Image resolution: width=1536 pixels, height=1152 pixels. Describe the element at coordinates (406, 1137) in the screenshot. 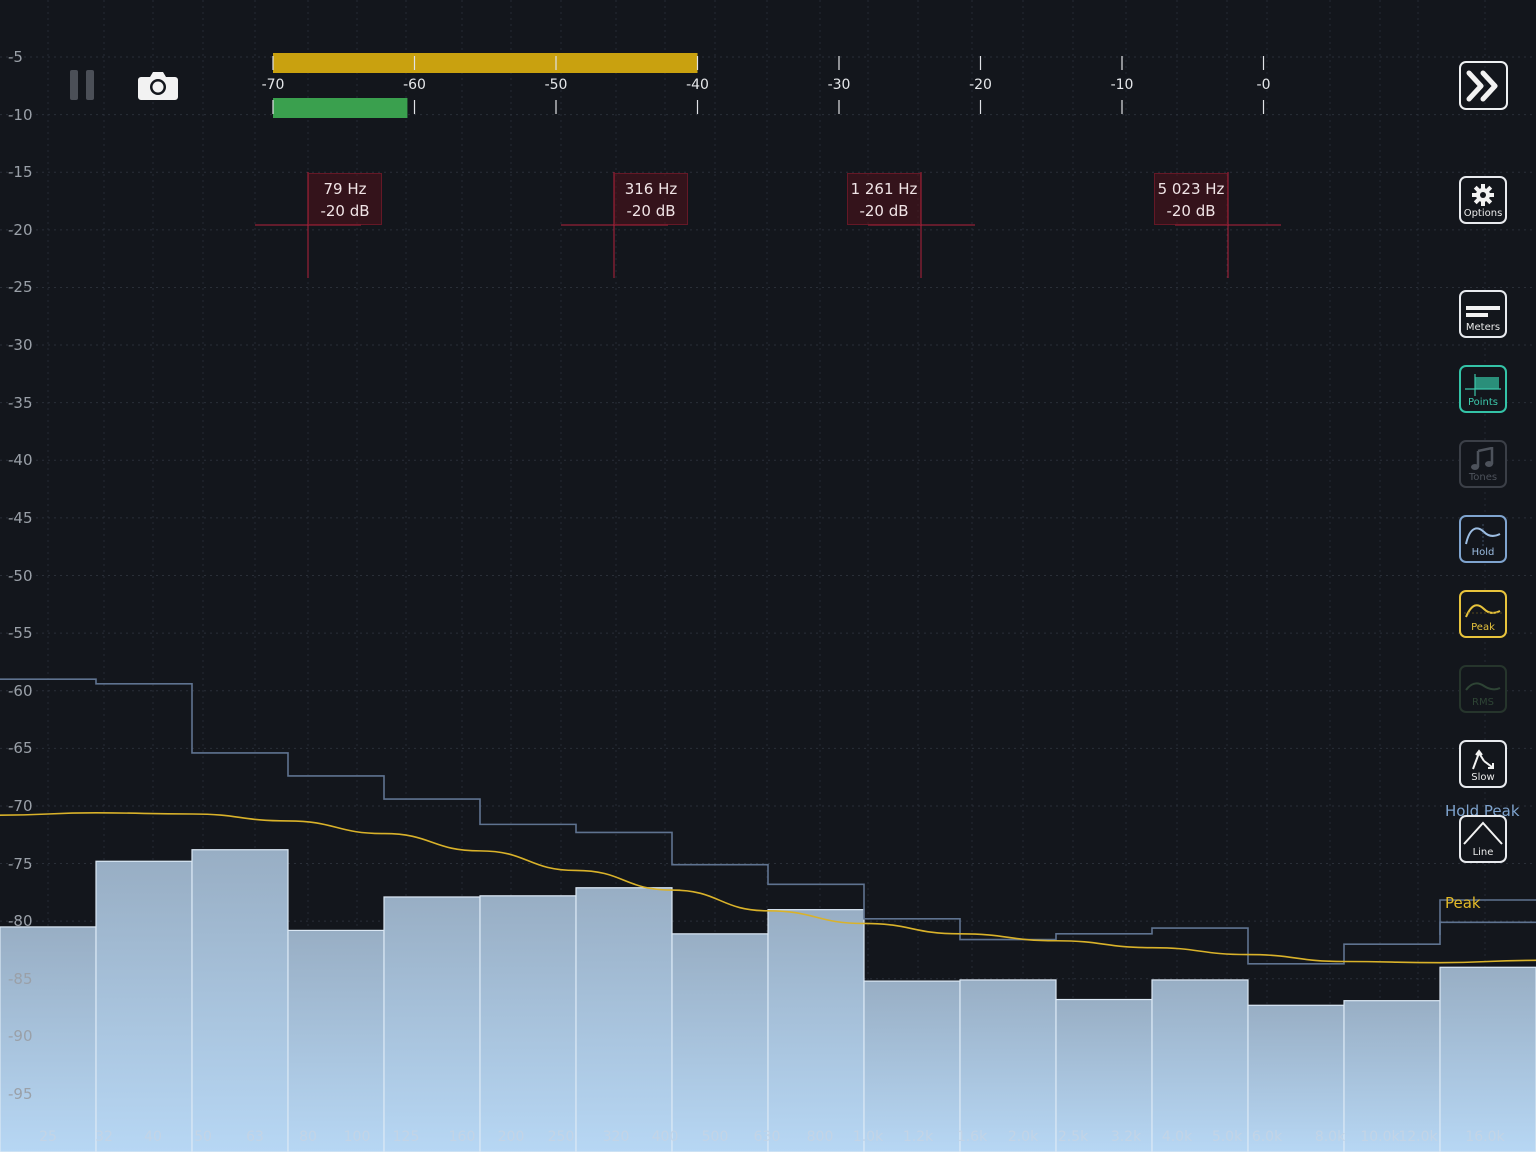

I see `x-tick-label: 125` at that location.